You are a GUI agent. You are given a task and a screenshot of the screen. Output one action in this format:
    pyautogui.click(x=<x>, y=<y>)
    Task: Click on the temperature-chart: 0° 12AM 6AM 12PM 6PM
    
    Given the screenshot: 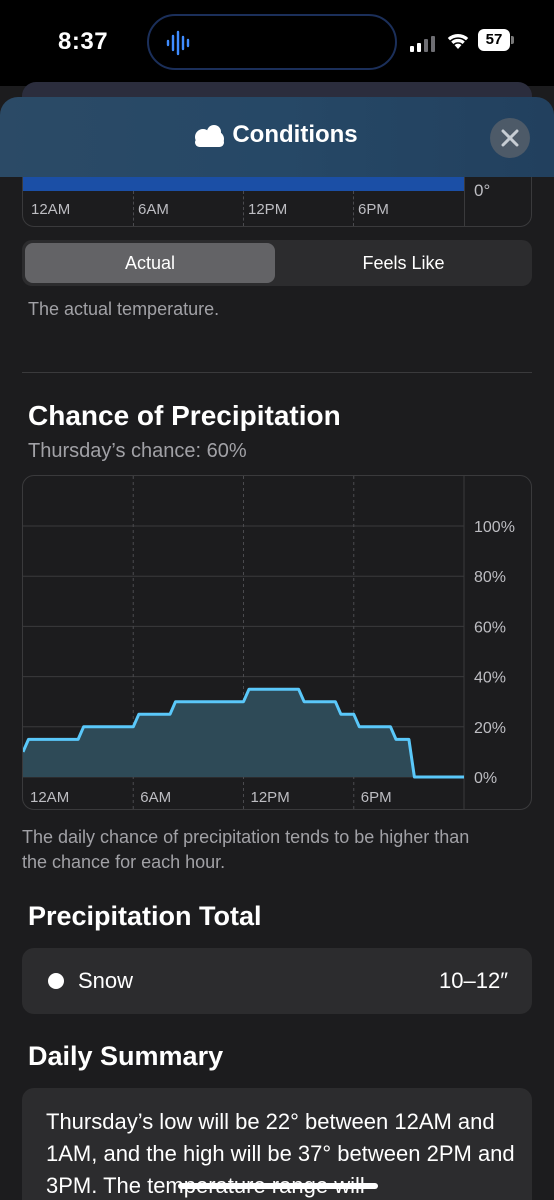 What is the action you would take?
    pyautogui.click(x=277, y=202)
    